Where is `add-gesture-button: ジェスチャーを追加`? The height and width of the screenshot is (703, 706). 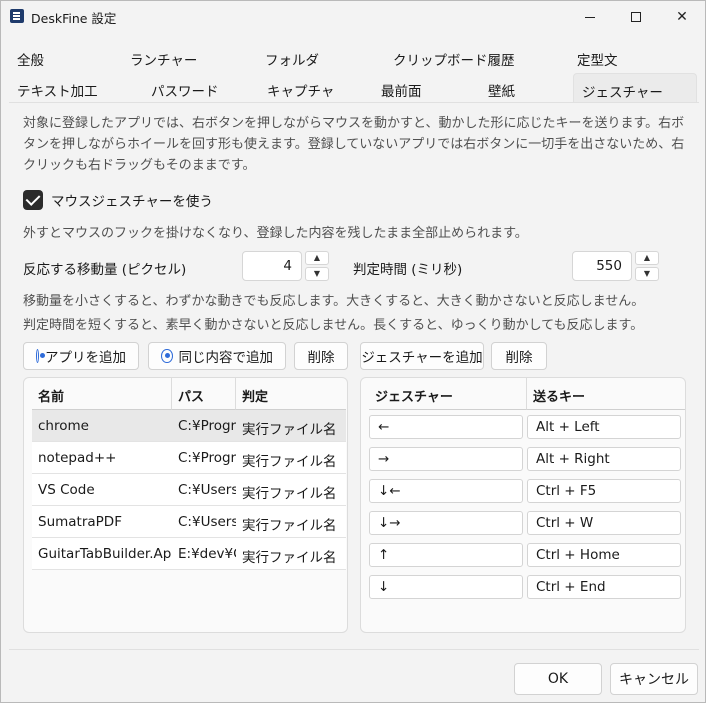 add-gesture-button: ジェスチャーを追加 is located at coordinates (422, 356).